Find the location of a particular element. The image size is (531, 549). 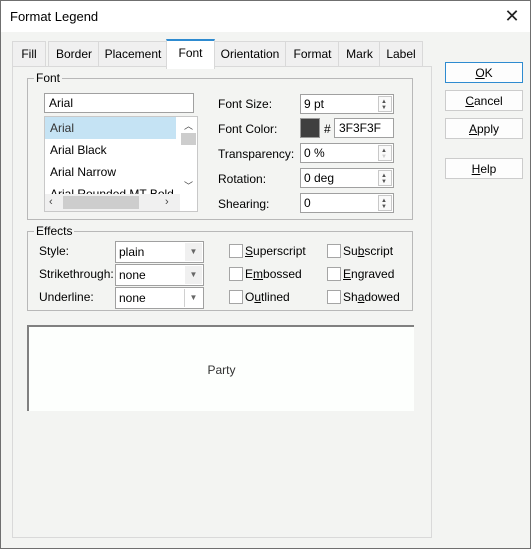

cancel-button: Cancel is located at coordinates (484, 100).